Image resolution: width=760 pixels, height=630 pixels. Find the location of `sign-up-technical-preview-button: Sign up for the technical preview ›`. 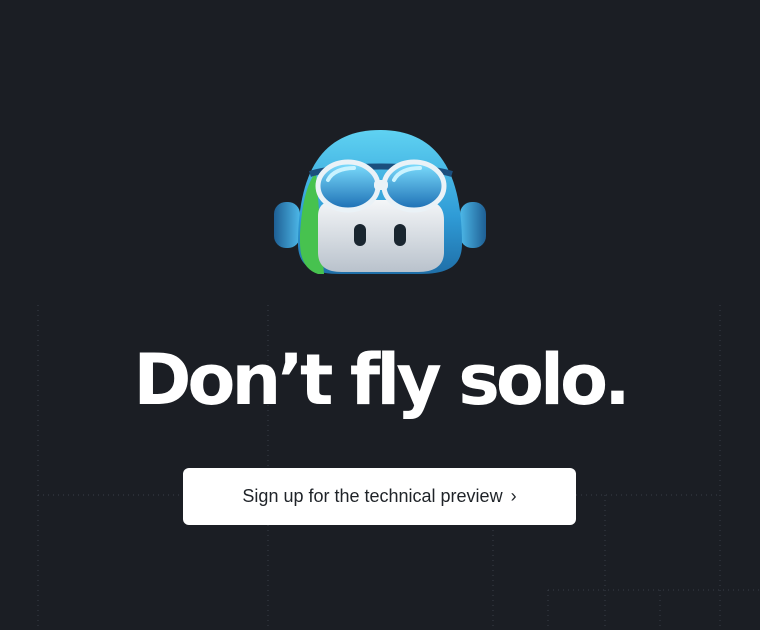

sign-up-technical-preview-button: Sign up for the technical preview › is located at coordinates (379, 496).